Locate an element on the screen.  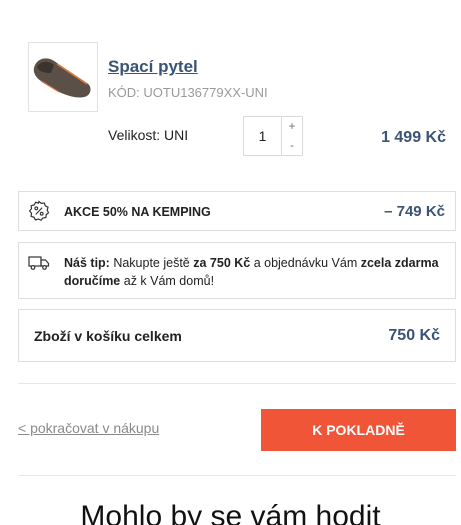
product-code: KÓD: UOTU136779XX-UNI is located at coordinates (188, 92).